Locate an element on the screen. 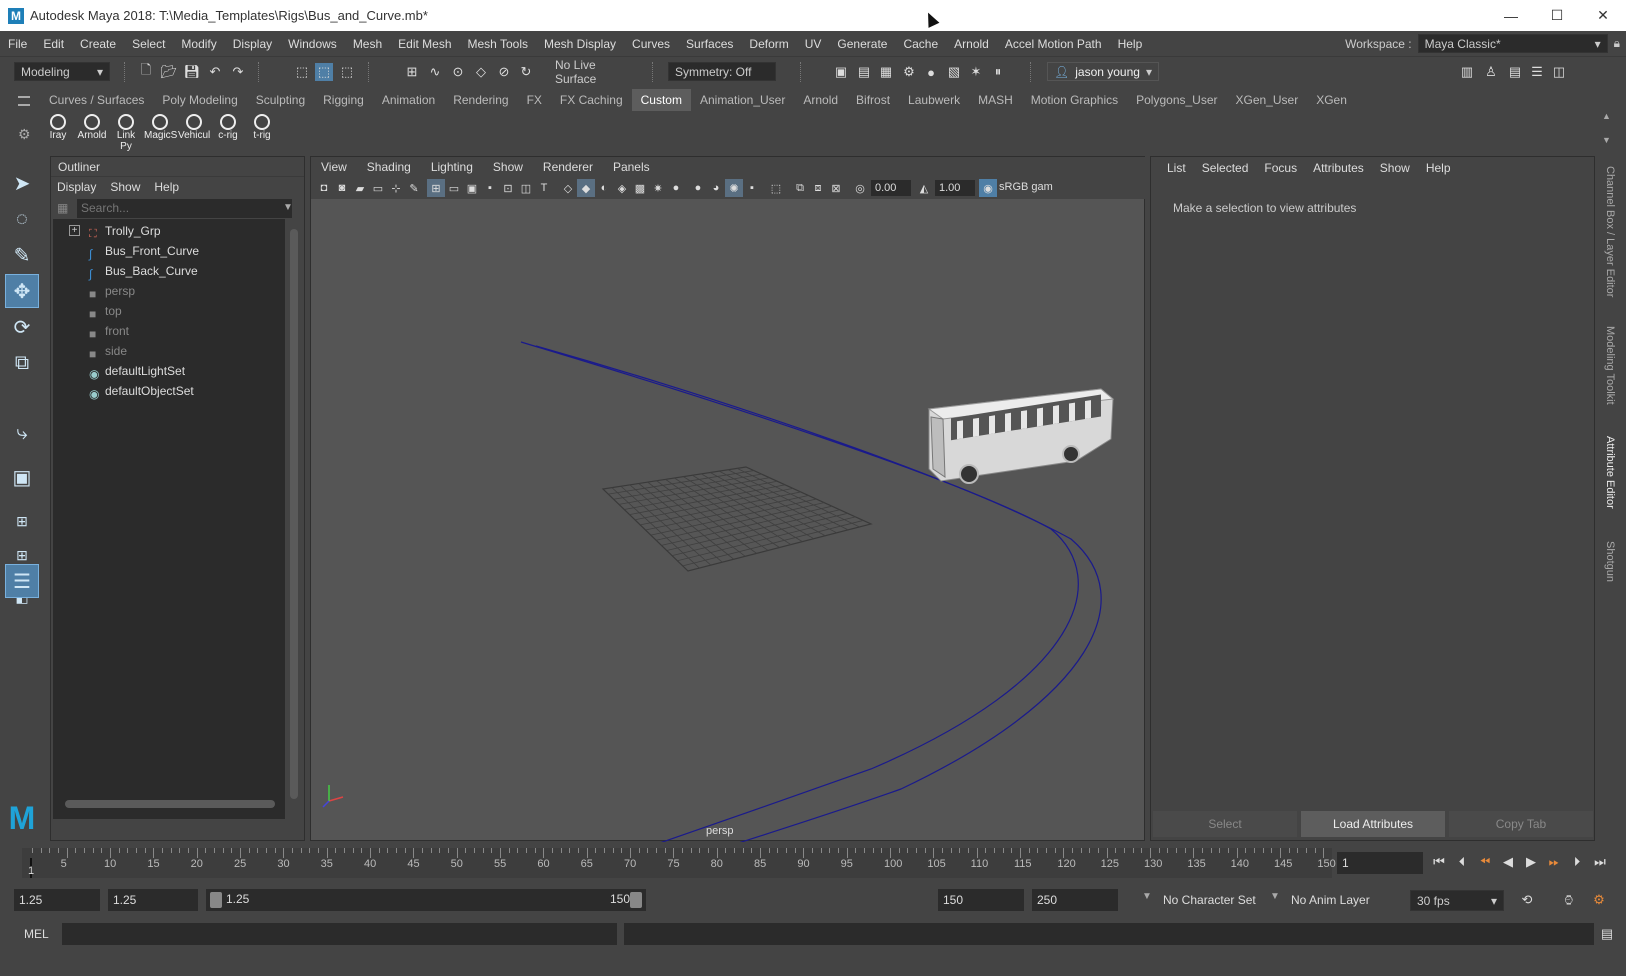  range-slider-track: 1.25 150 is located at coordinates (426, 900).